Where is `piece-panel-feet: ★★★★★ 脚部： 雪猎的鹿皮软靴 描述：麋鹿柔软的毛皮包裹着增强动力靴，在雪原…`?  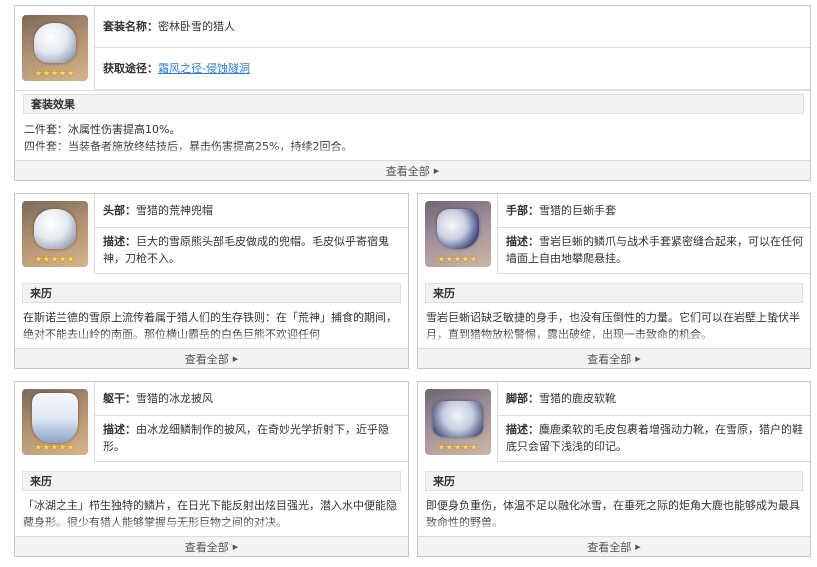 piece-panel-feet: ★★★★★ 脚部： 雪猎的鹿皮软靴 描述：麋鹿柔软的毛皮包裹着增强动力靴，在雪原… is located at coordinates (614, 469).